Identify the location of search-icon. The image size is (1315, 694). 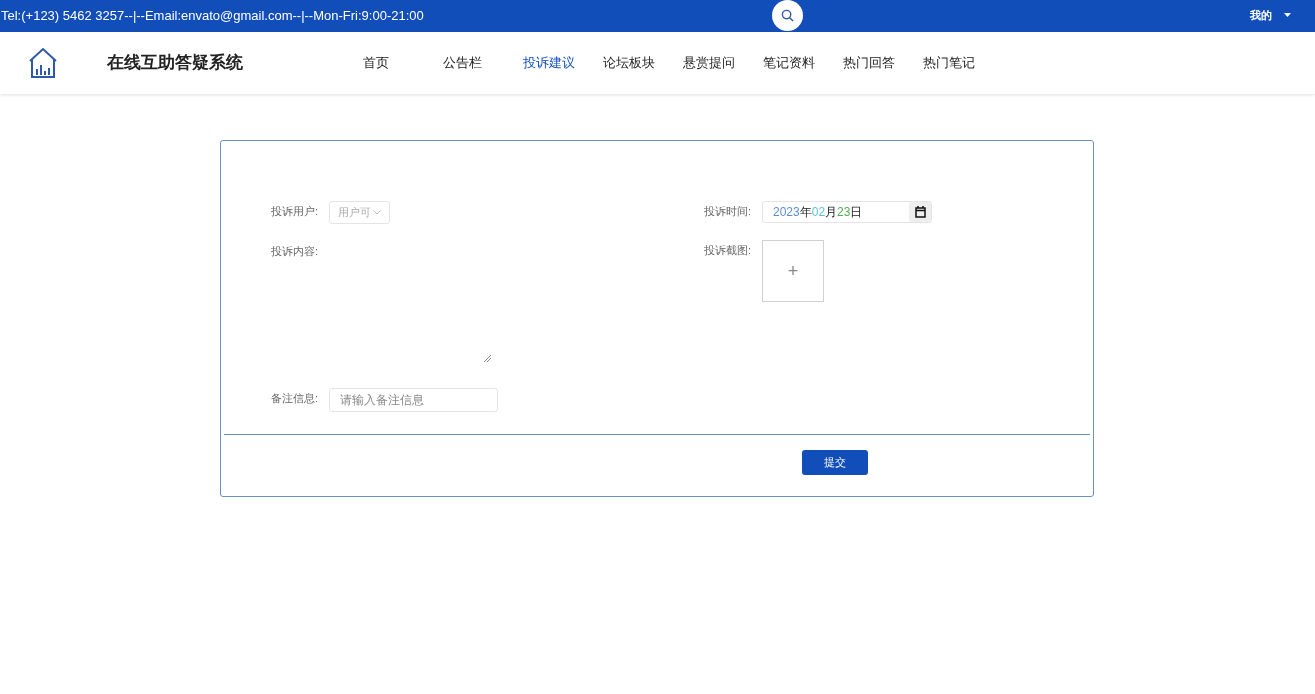
(787, 15).